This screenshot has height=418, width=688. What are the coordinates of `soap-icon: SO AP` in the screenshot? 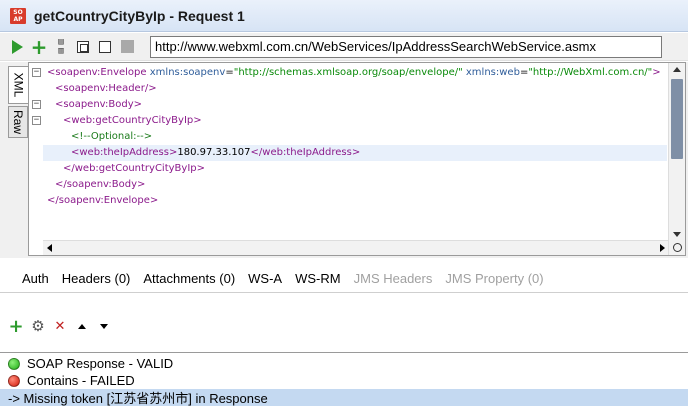 It's located at (18, 15).